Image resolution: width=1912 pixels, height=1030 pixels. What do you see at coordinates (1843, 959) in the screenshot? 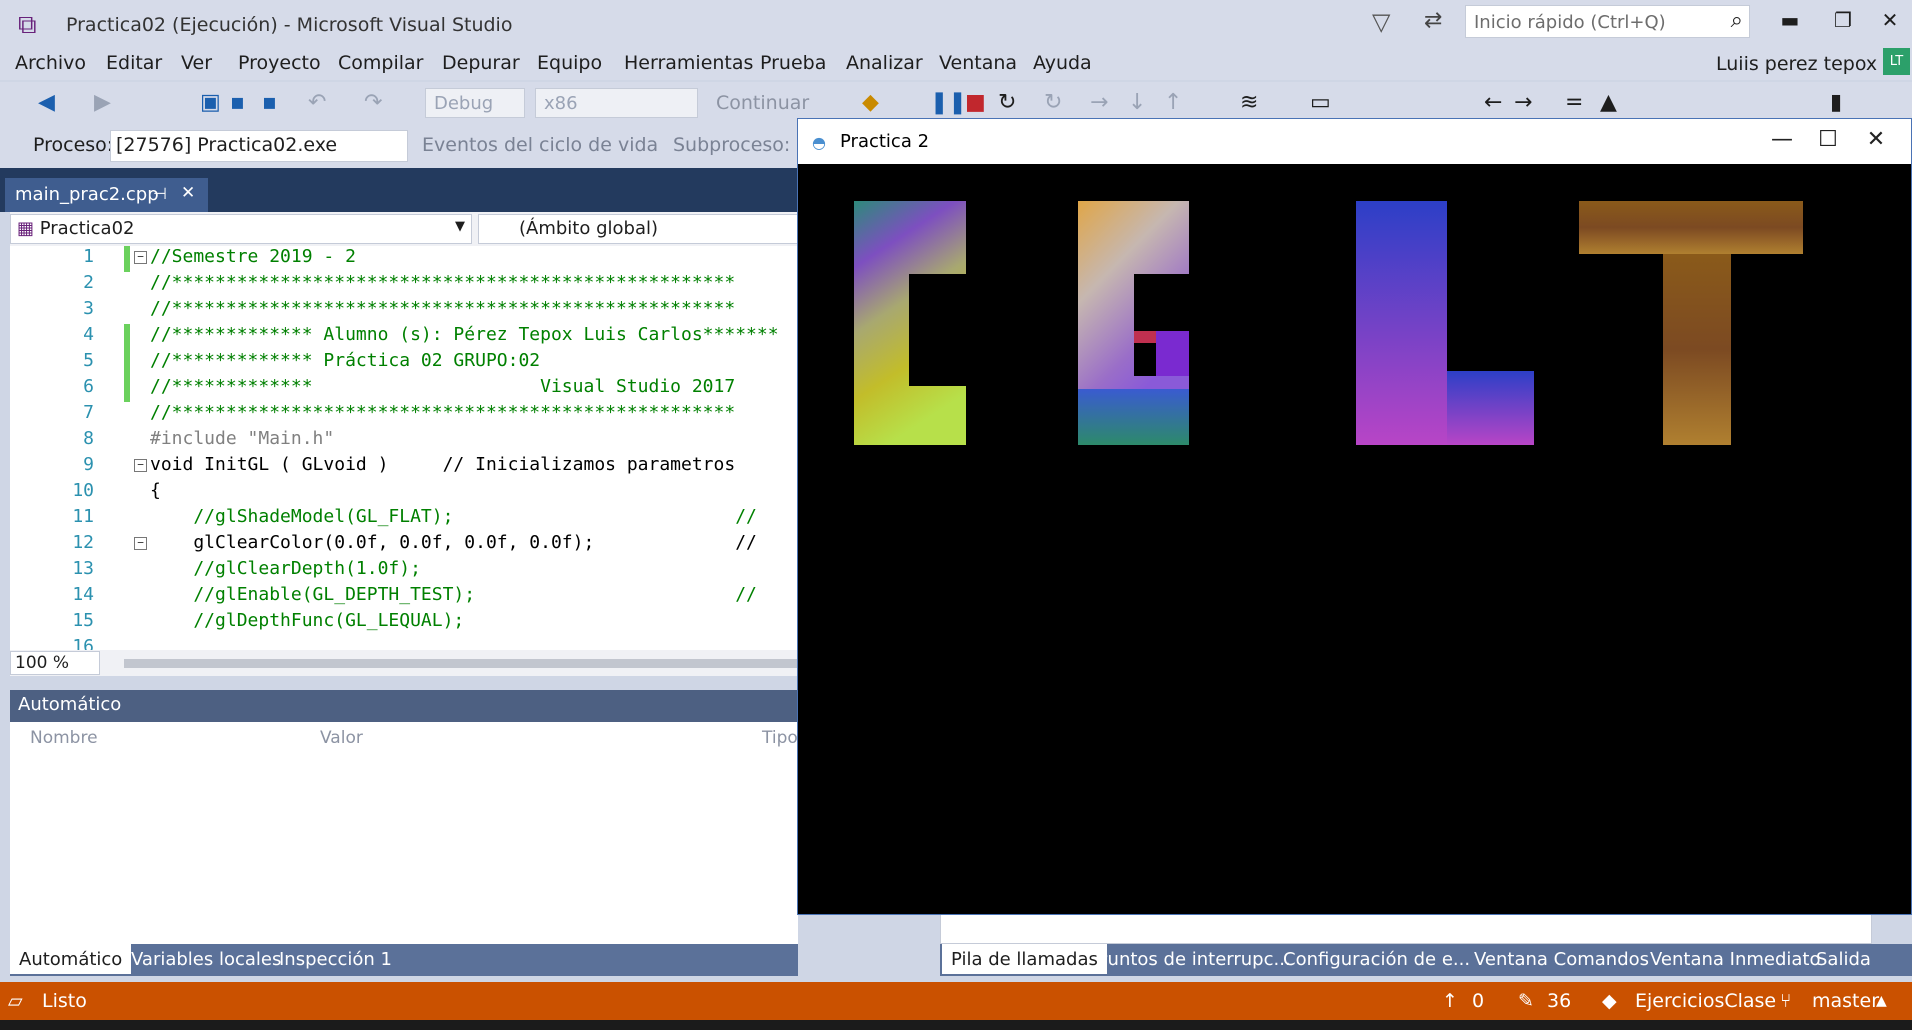
I see `tab-salida: Salida` at bounding box center [1843, 959].